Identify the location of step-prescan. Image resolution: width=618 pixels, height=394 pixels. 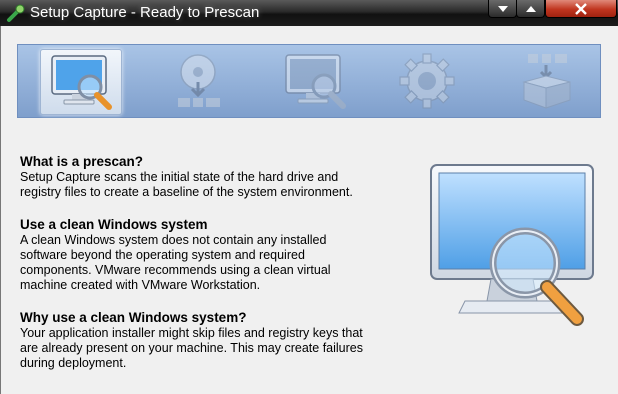
(81, 82).